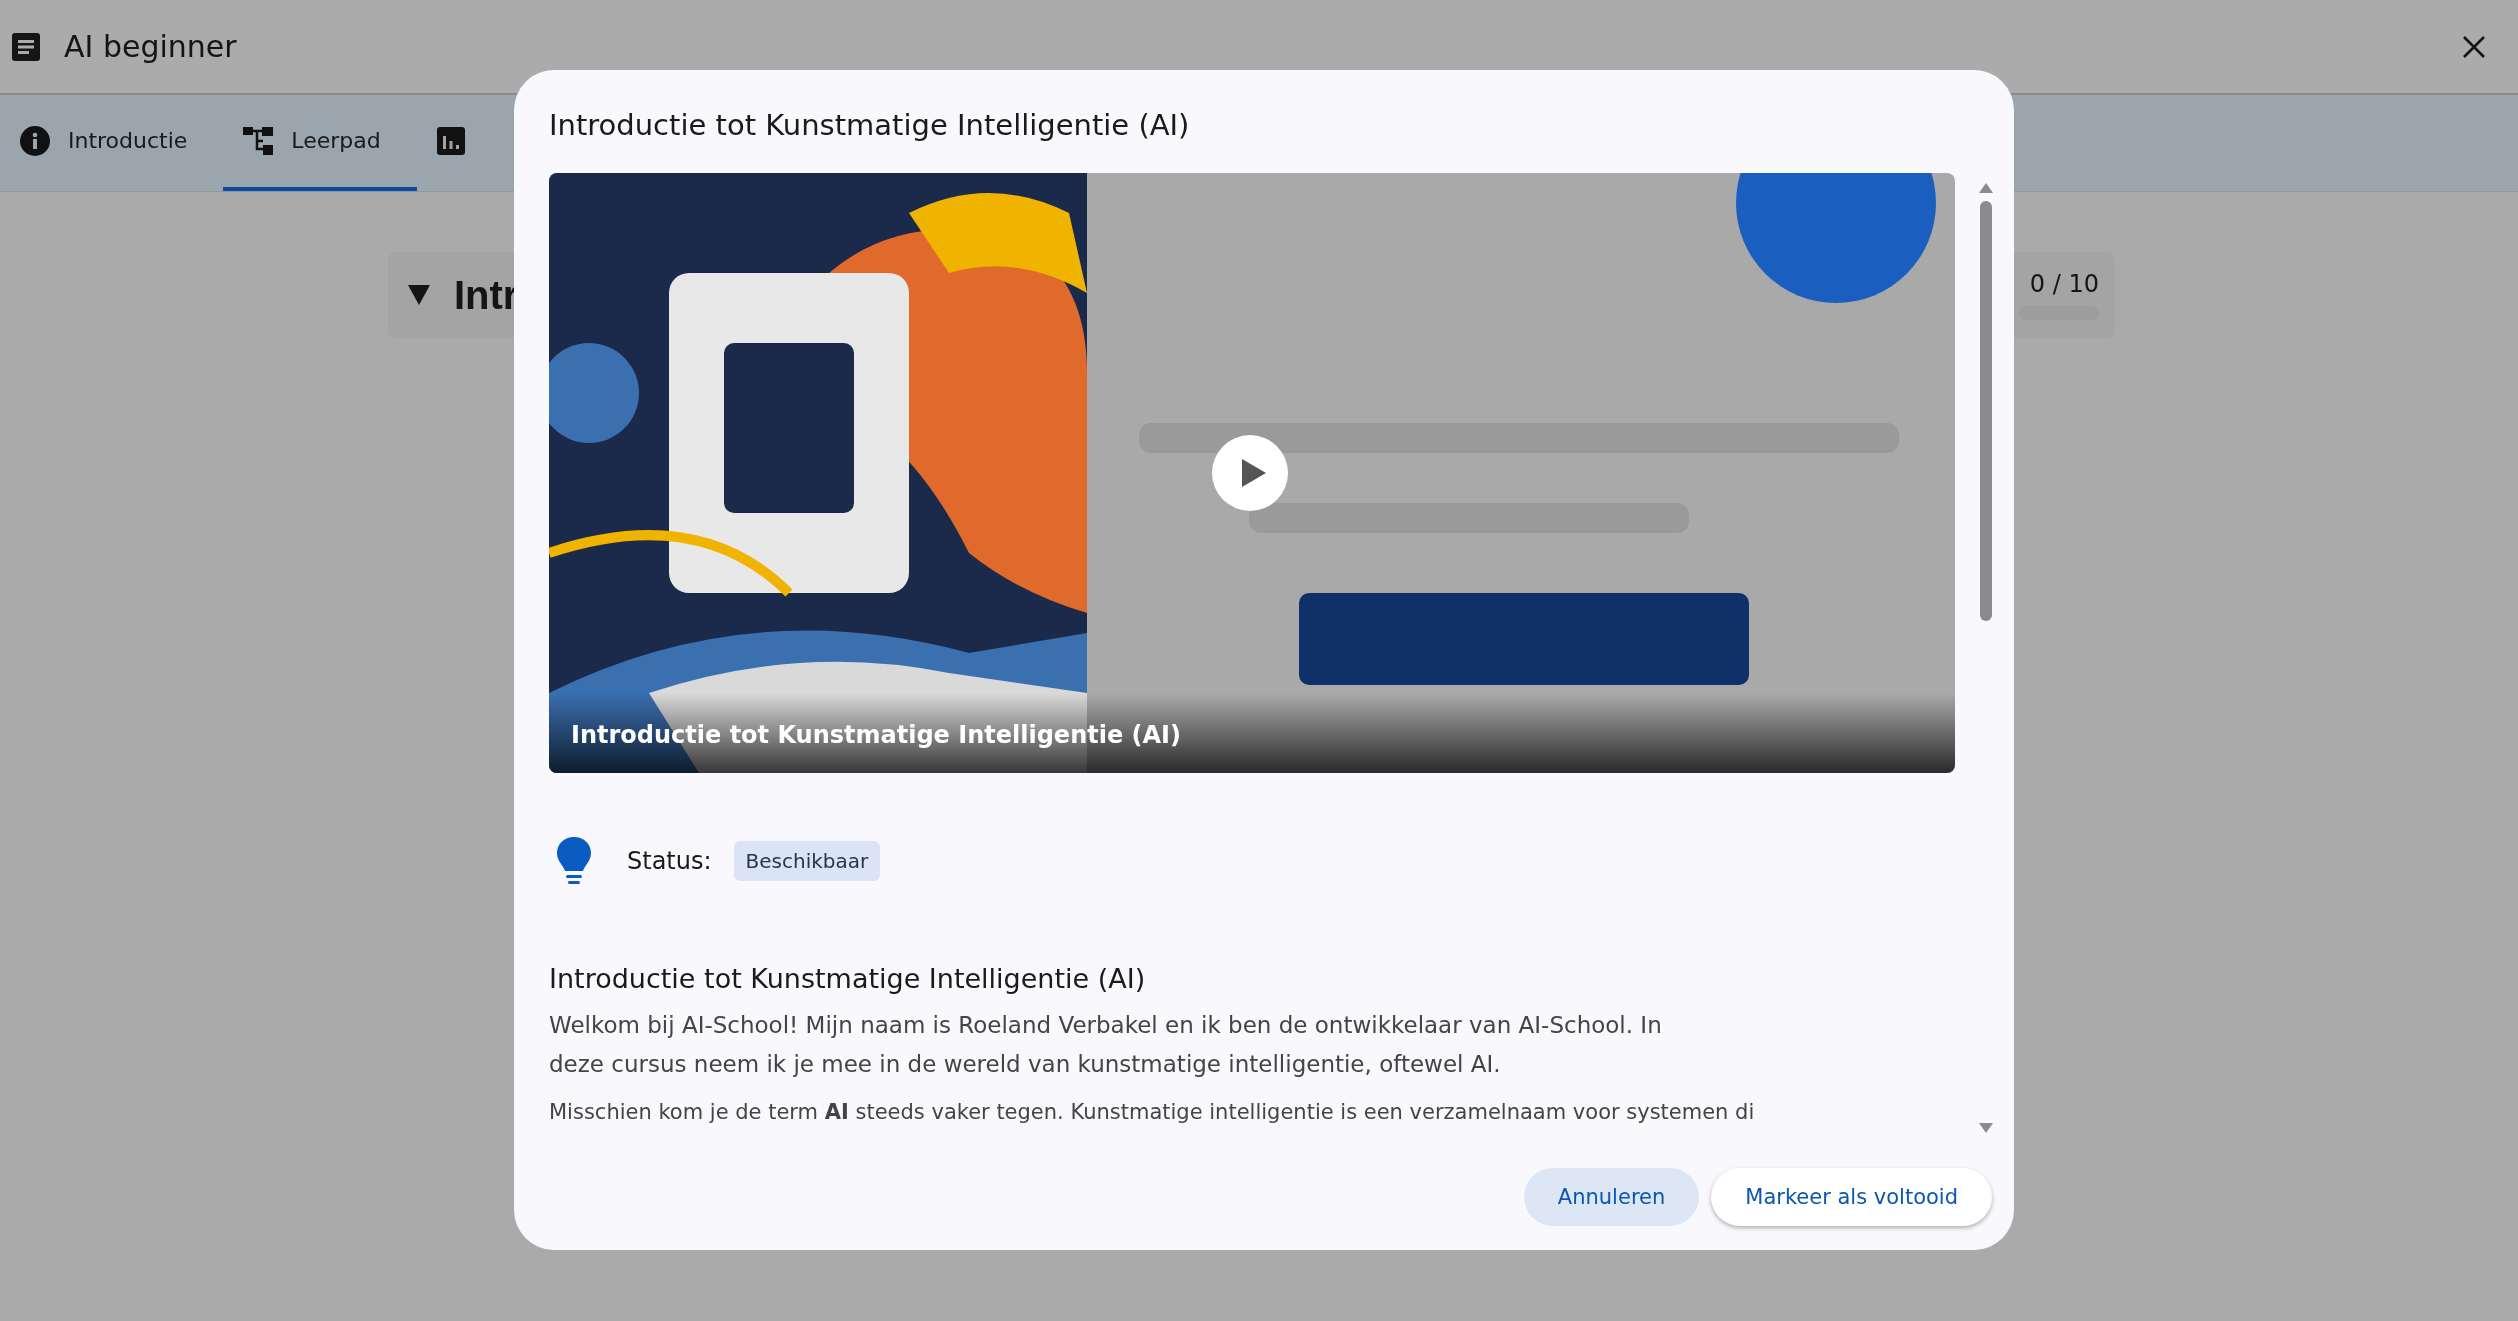 The width and height of the screenshot is (2518, 1321). What do you see at coordinates (151, 46) in the screenshot?
I see `page-title: AI beginner` at bounding box center [151, 46].